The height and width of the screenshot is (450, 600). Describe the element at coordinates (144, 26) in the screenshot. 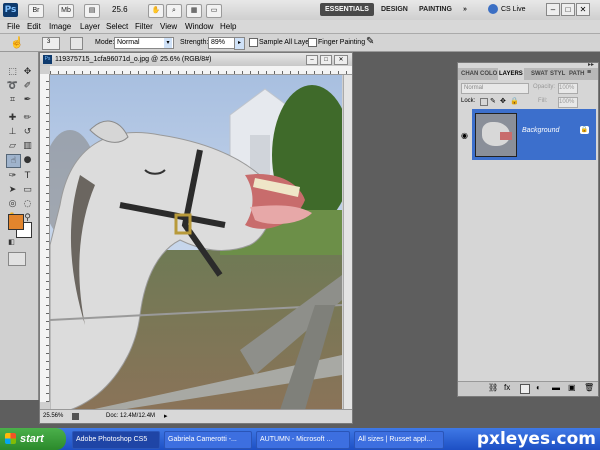

I see `menu-filter: Filter` at that location.